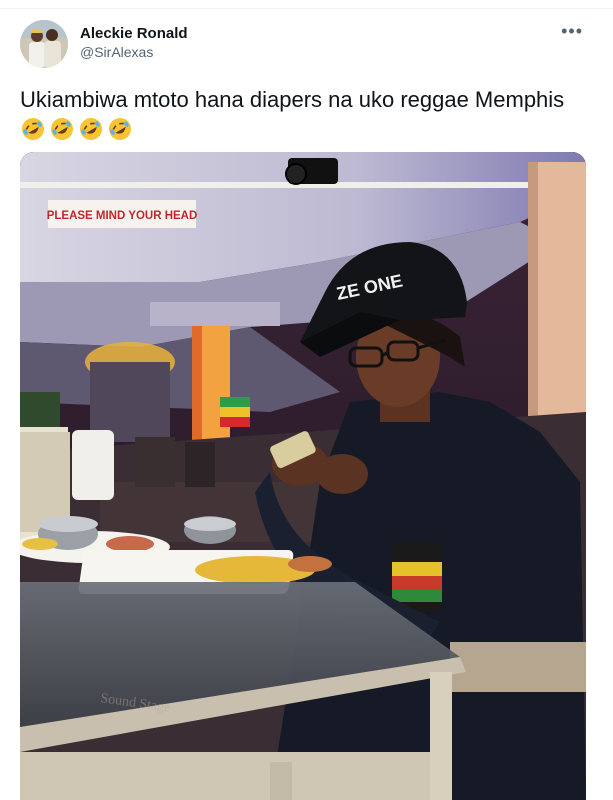  What do you see at coordinates (134, 33) in the screenshot?
I see `author-display-name: Aleckie Ronald` at bounding box center [134, 33].